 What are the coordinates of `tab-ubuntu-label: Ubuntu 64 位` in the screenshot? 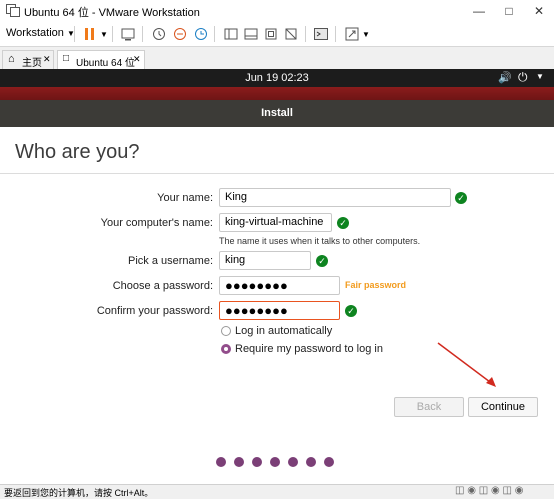 It's located at (105, 63).